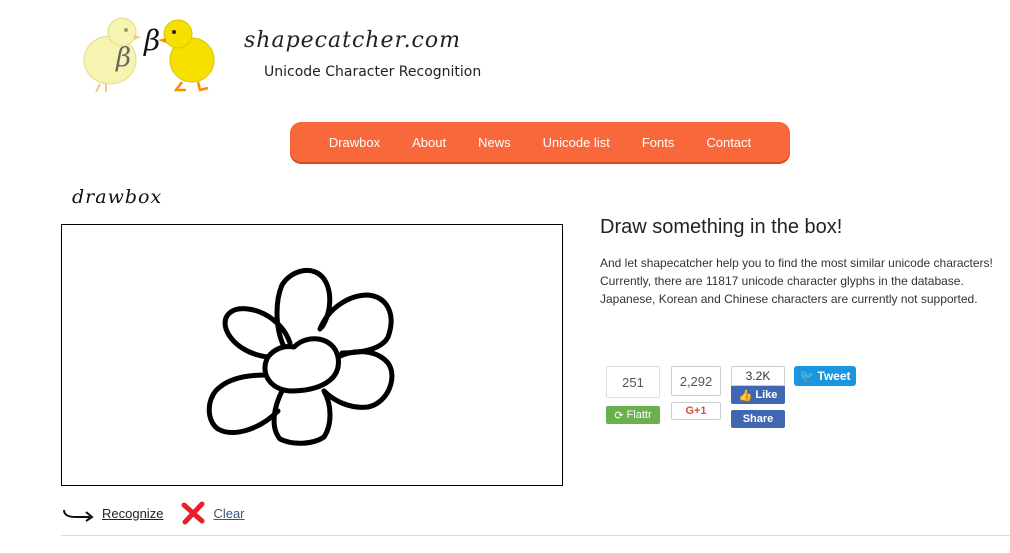 The height and width of the screenshot is (553, 1010). I want to click on tweet-label: Tweet, so click(834, 376).